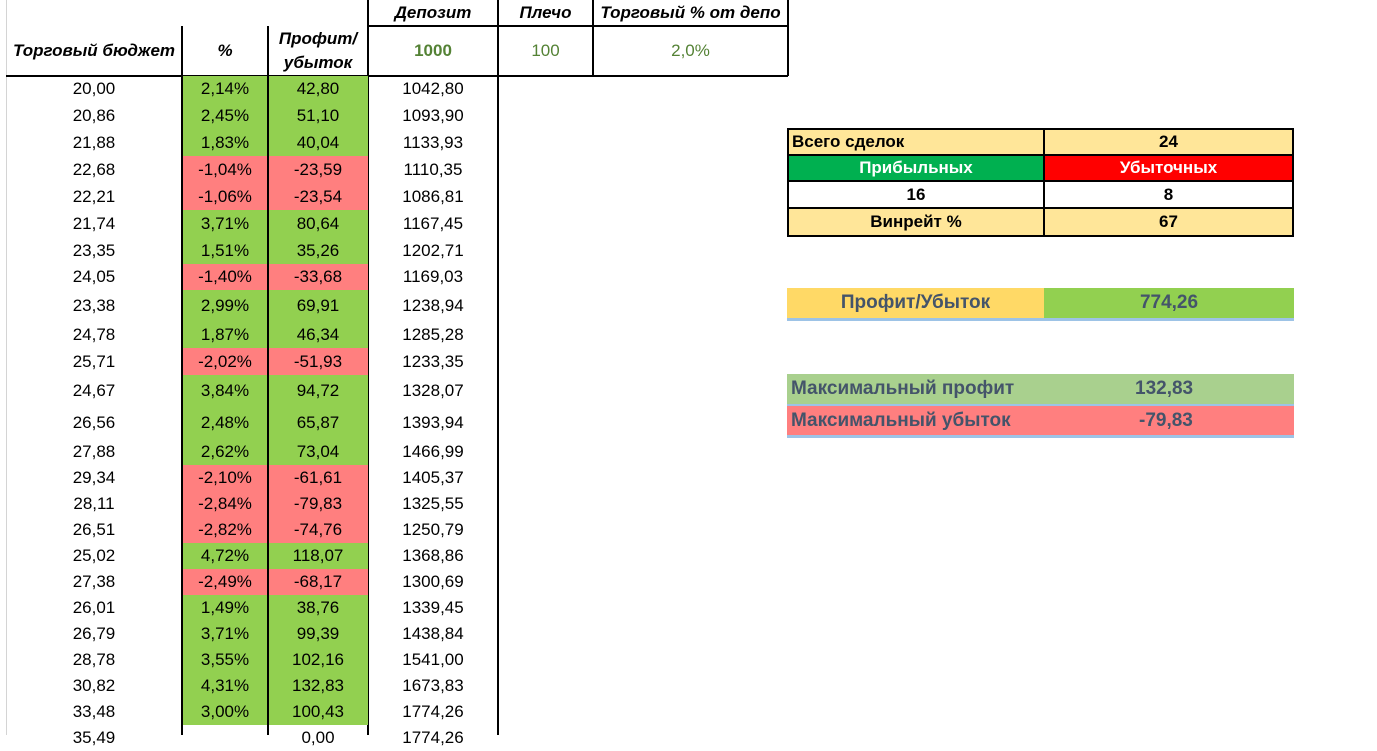 The width and height of the screenshot is (1377, 751). What do you see at coordinates (690, 13) in the screenshot?
I see `header-trade-pct: Торговый % от депо` at bounding box center [690, 13].